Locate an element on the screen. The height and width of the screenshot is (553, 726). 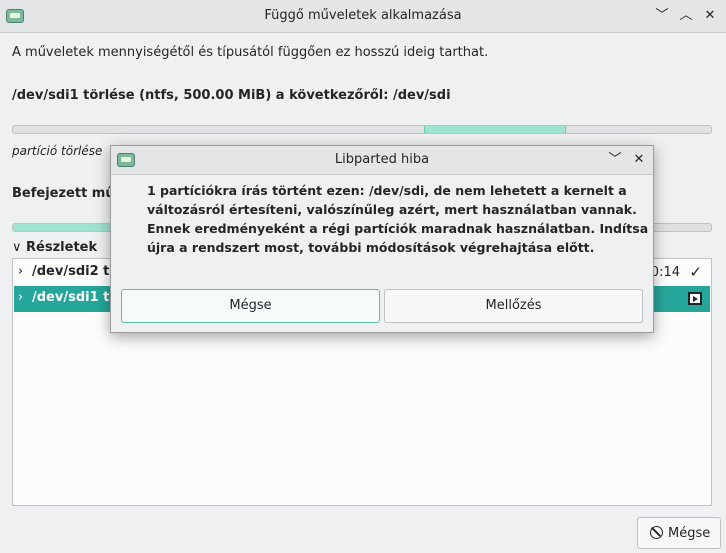
completed-operations-text: Befejezett műv is located at coordinates (68, 193).